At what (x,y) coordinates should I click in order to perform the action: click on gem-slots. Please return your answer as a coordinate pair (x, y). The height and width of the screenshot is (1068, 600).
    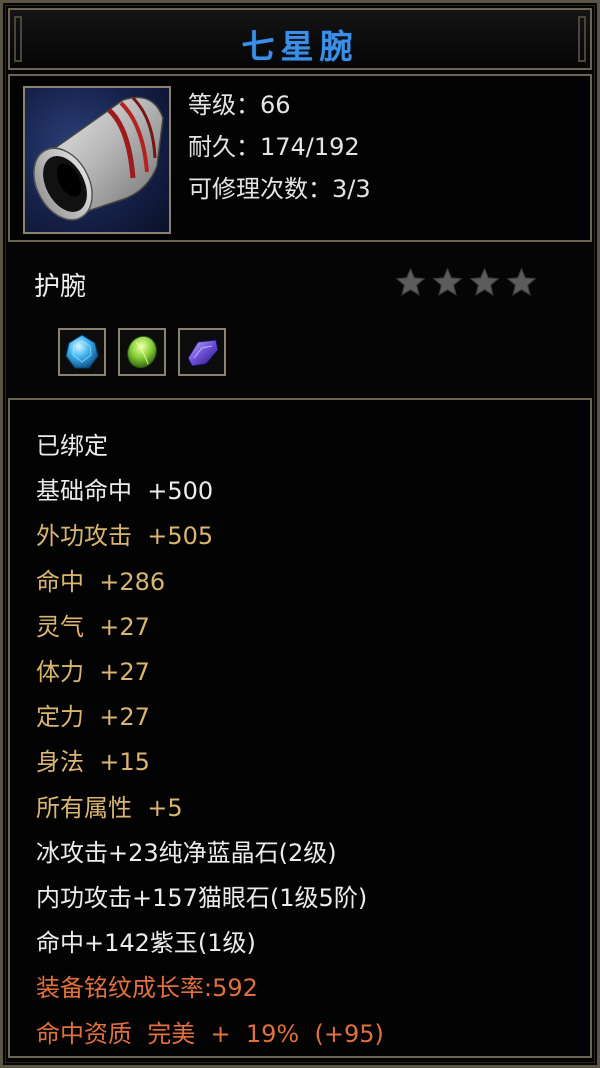
    Looking at the image, I should click on (142, 352).